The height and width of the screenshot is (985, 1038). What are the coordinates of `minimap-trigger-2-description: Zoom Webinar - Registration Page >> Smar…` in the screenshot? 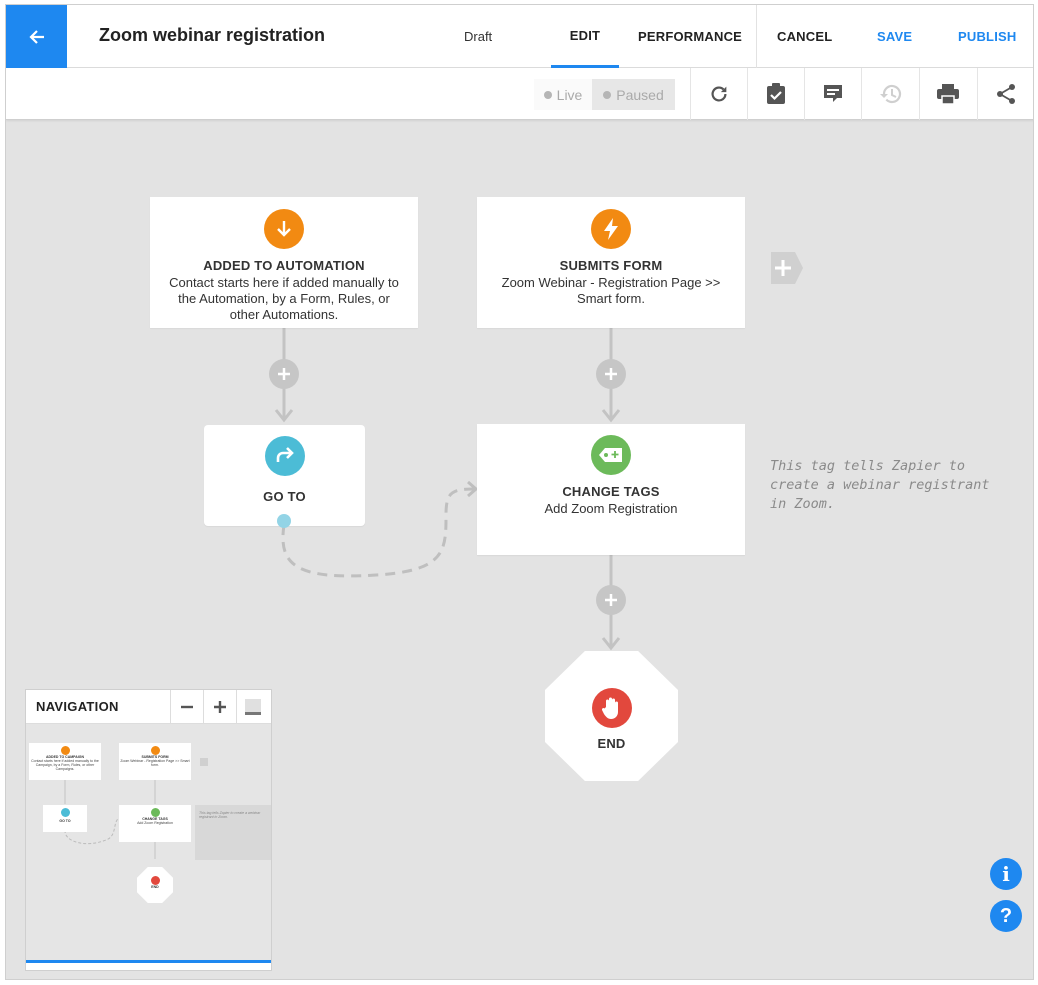 It's located at (155, 763).